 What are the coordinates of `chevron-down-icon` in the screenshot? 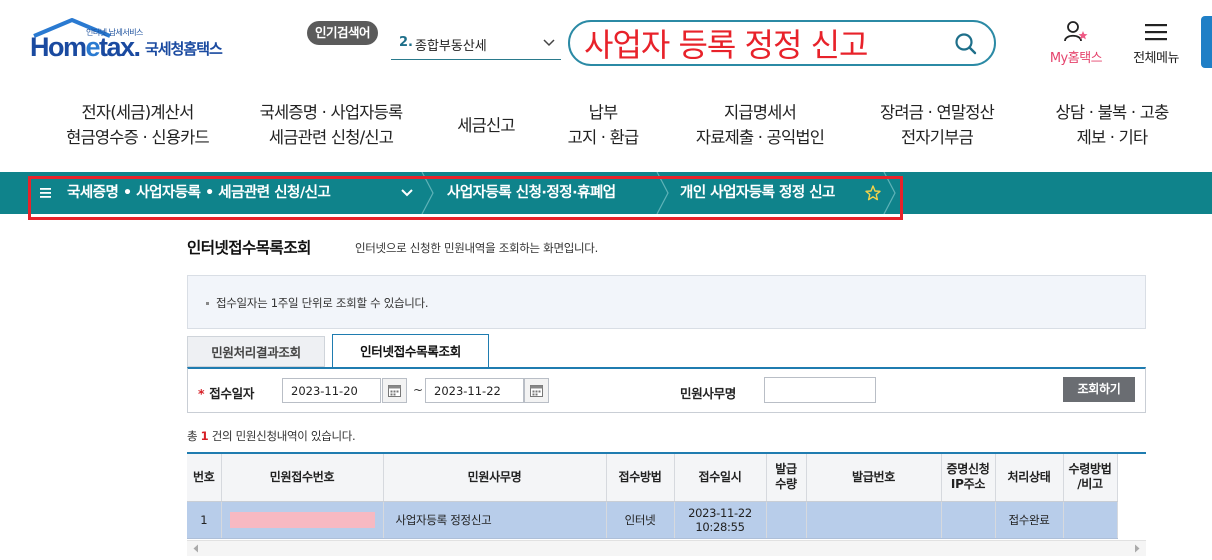 It's located at (549, 43).